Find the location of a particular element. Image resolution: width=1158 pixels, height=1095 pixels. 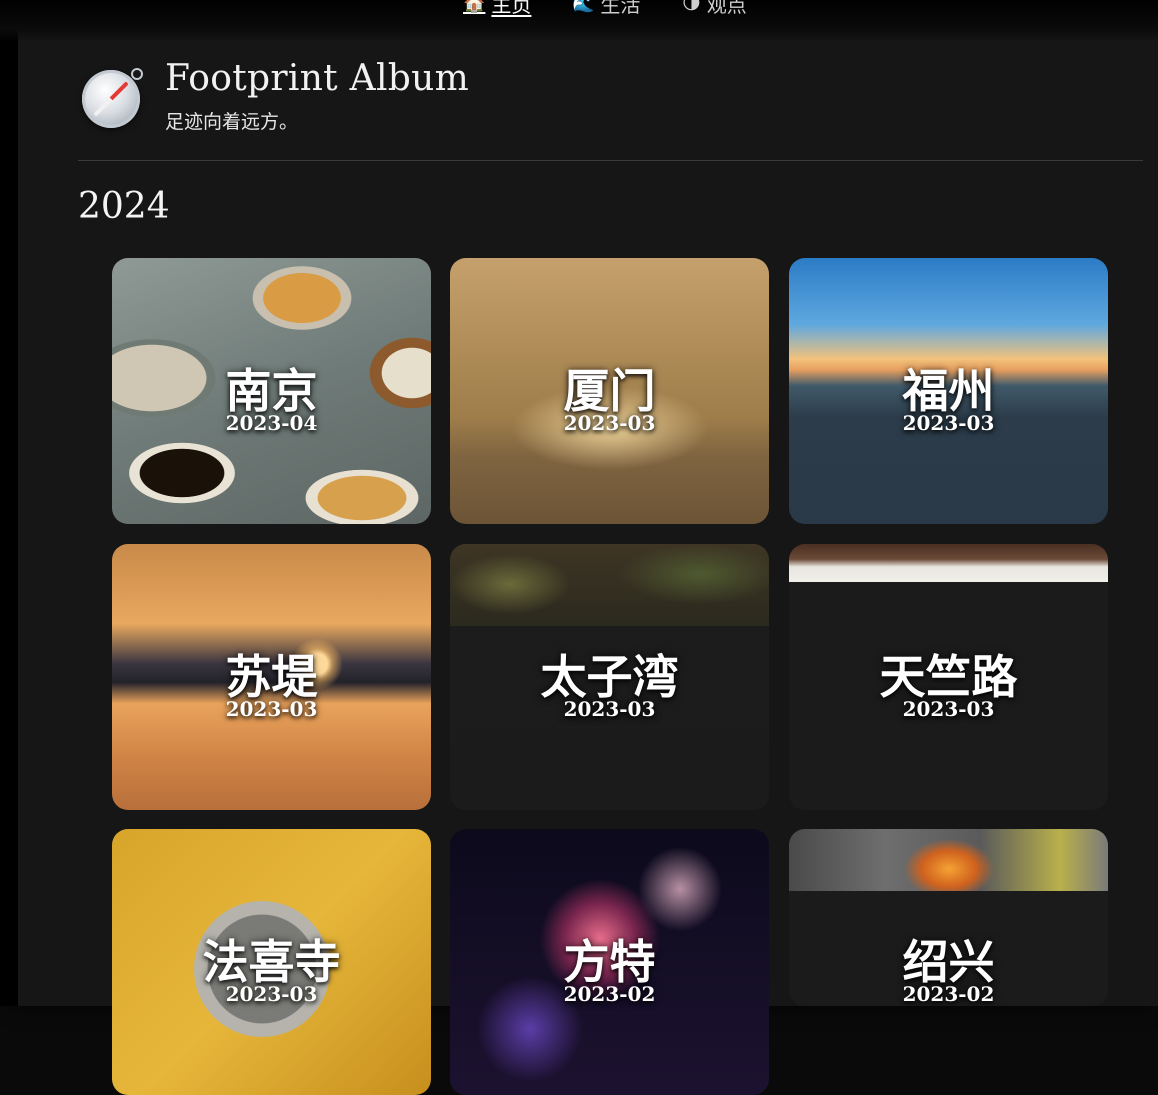

moon-icon: 🌗 is located at coordinates (691, 7).